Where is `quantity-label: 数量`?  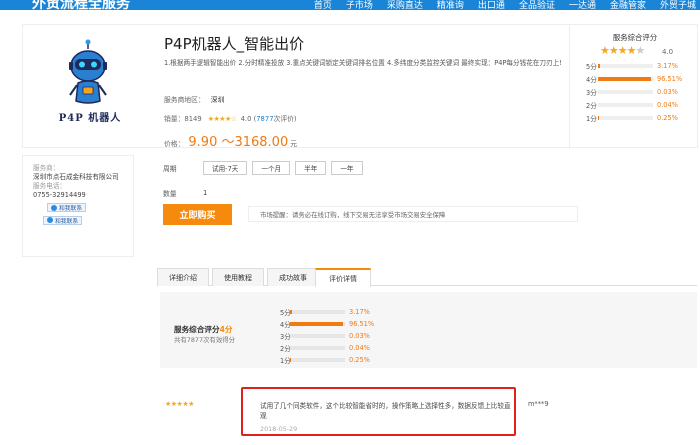
quantity-label: 数量 is located at coordinates (170, 194).